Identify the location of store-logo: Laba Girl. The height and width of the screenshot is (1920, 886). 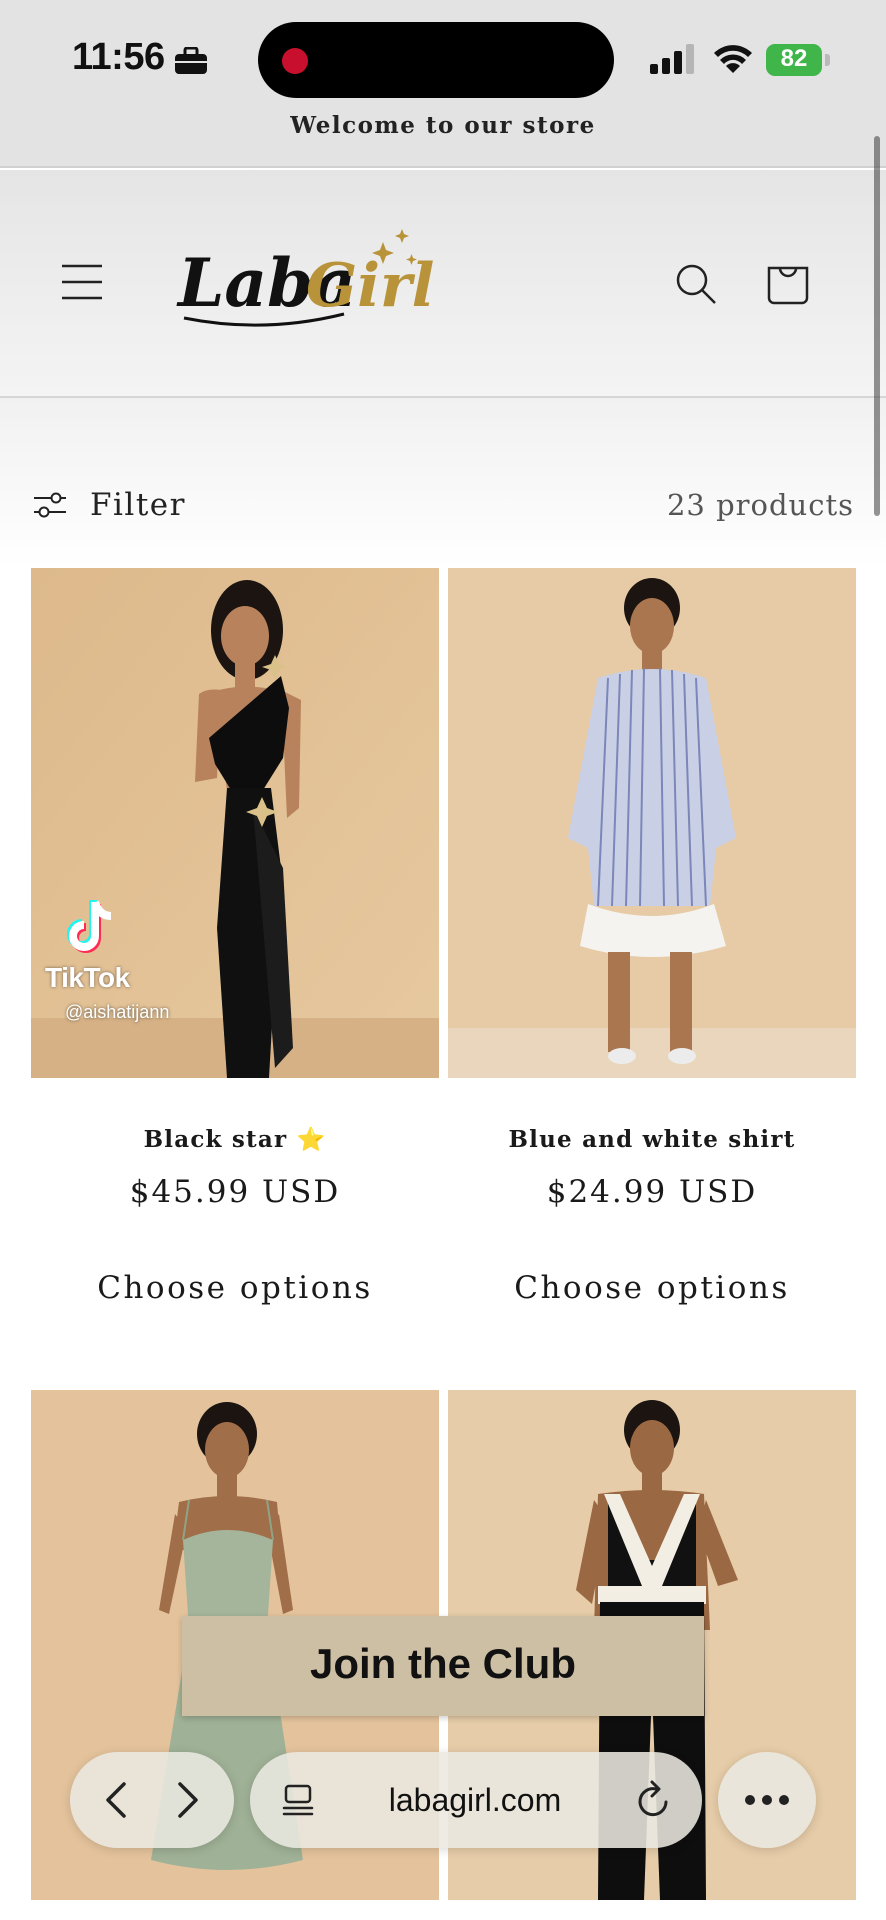
(304, 282).